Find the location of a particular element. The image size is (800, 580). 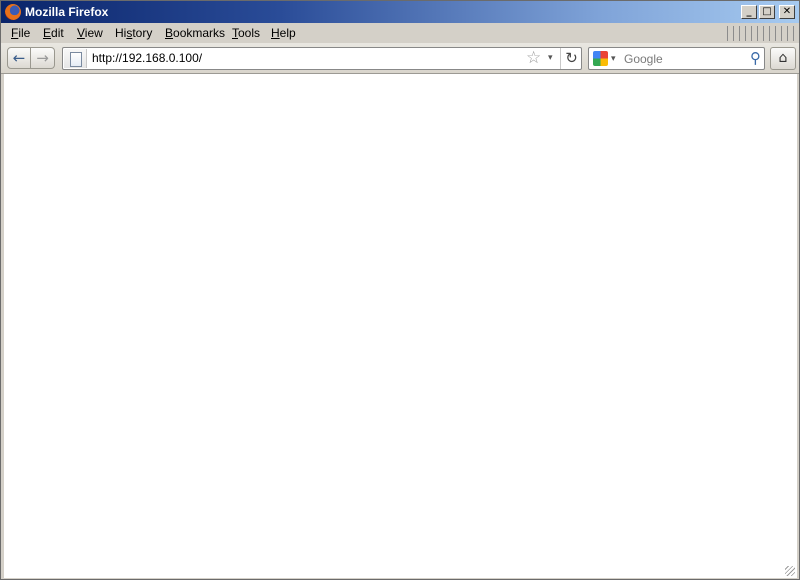

forward-button: → is located at coordinates (43, 58).